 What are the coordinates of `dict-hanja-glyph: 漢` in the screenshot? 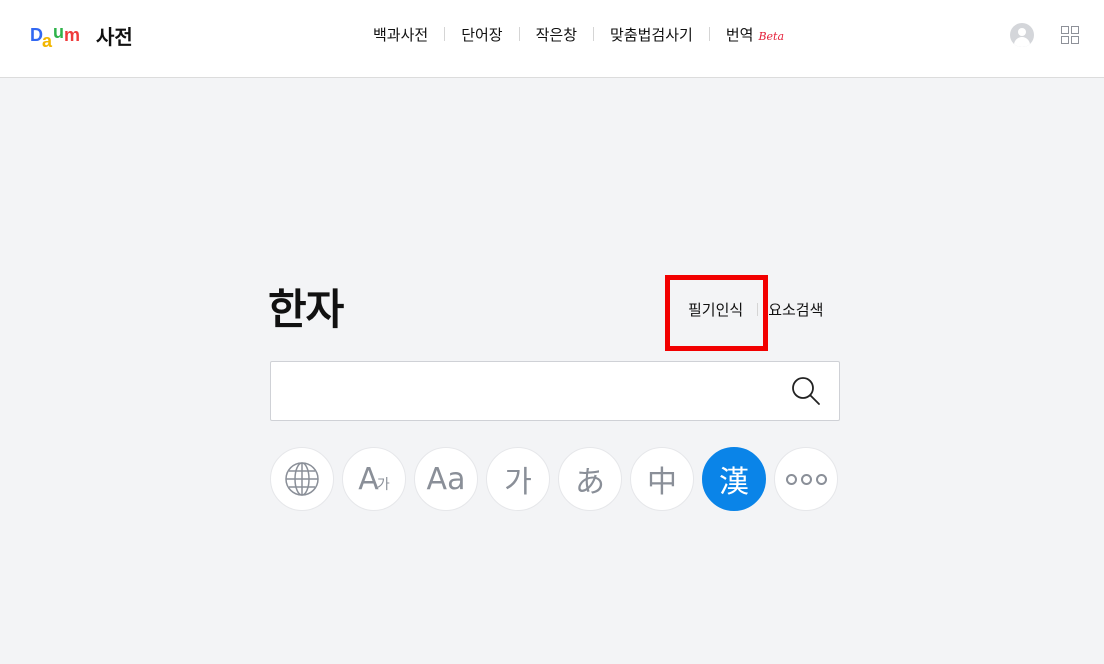 It's located at (734, 482).